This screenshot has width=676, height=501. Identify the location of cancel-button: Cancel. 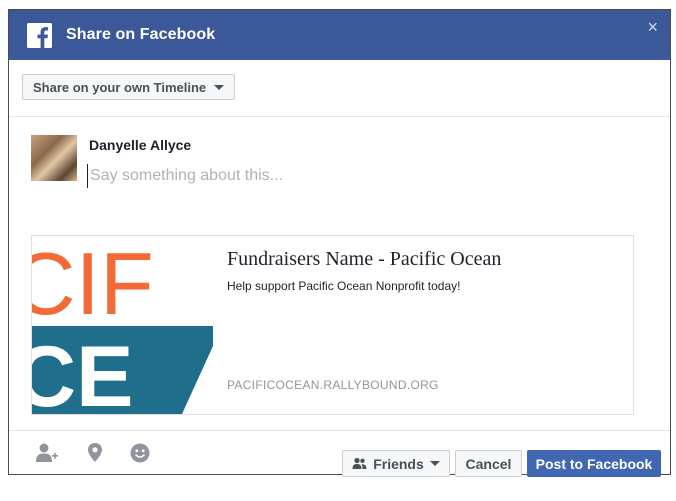
(488, 463).